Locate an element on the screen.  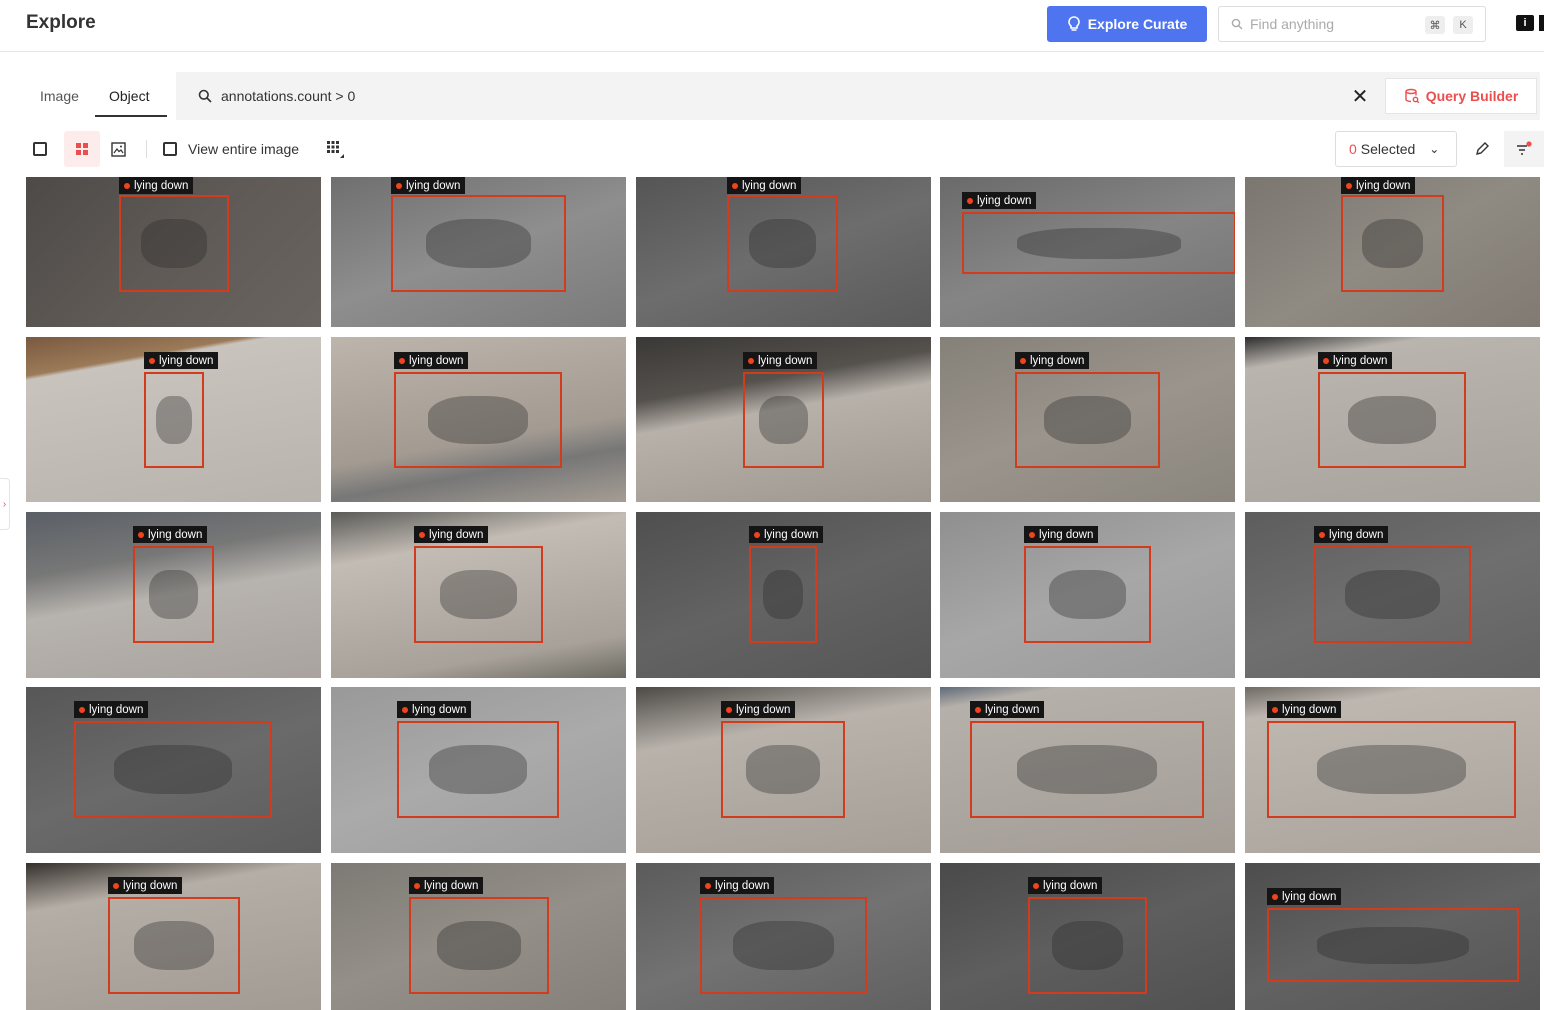
filter-button is located at coordinates (1524, 149).